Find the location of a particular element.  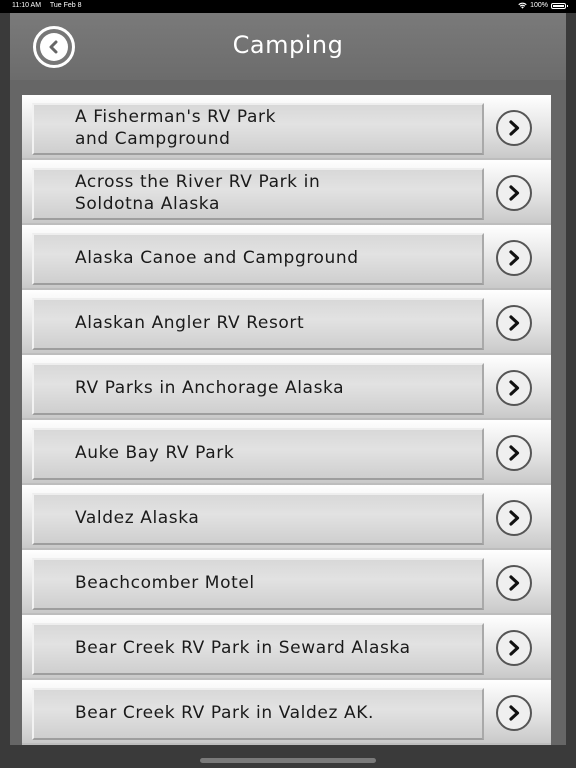

list-item-label: Beachcomber Motel is located at coordinates (165, 582).